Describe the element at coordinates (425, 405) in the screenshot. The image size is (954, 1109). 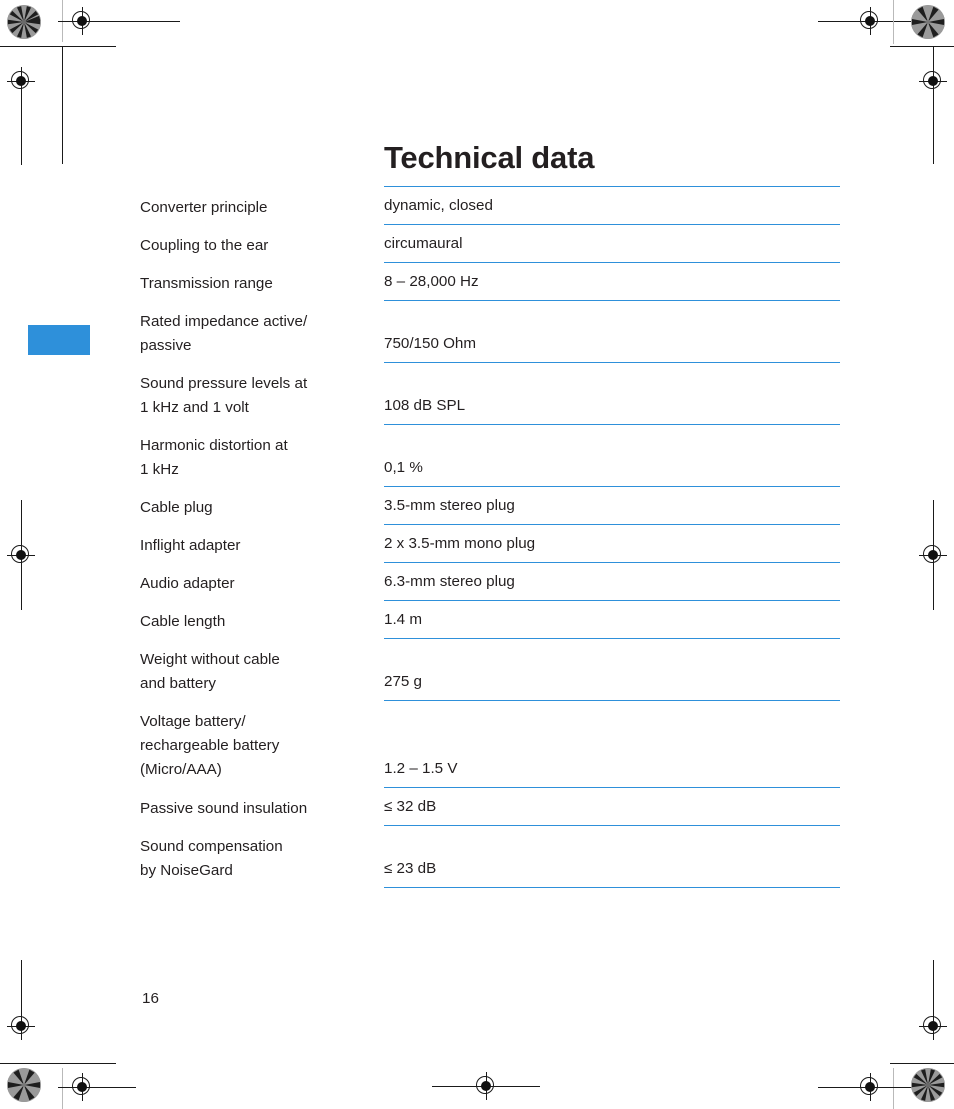
I see `spec-value: 108 dB SPL` at that location.